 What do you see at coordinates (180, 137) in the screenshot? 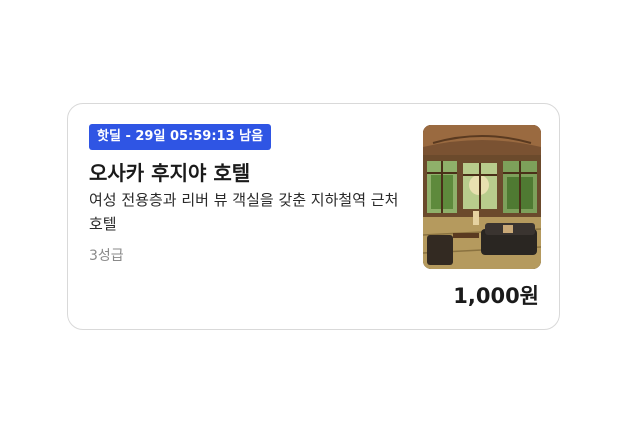
I see `hot-deal-countdown-badge: 핫딜 - 29일 05:59:13 남음` at bounding box center [180, 137].